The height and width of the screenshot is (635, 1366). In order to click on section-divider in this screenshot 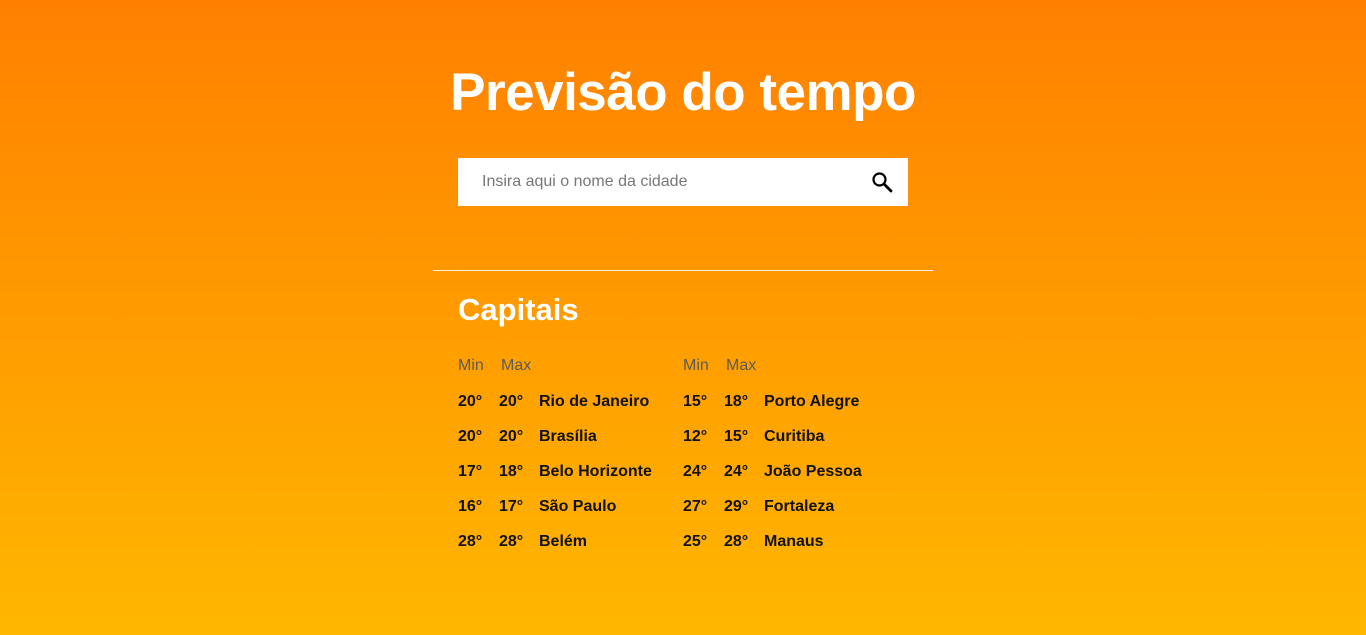, I will do `click(683, 270)`.